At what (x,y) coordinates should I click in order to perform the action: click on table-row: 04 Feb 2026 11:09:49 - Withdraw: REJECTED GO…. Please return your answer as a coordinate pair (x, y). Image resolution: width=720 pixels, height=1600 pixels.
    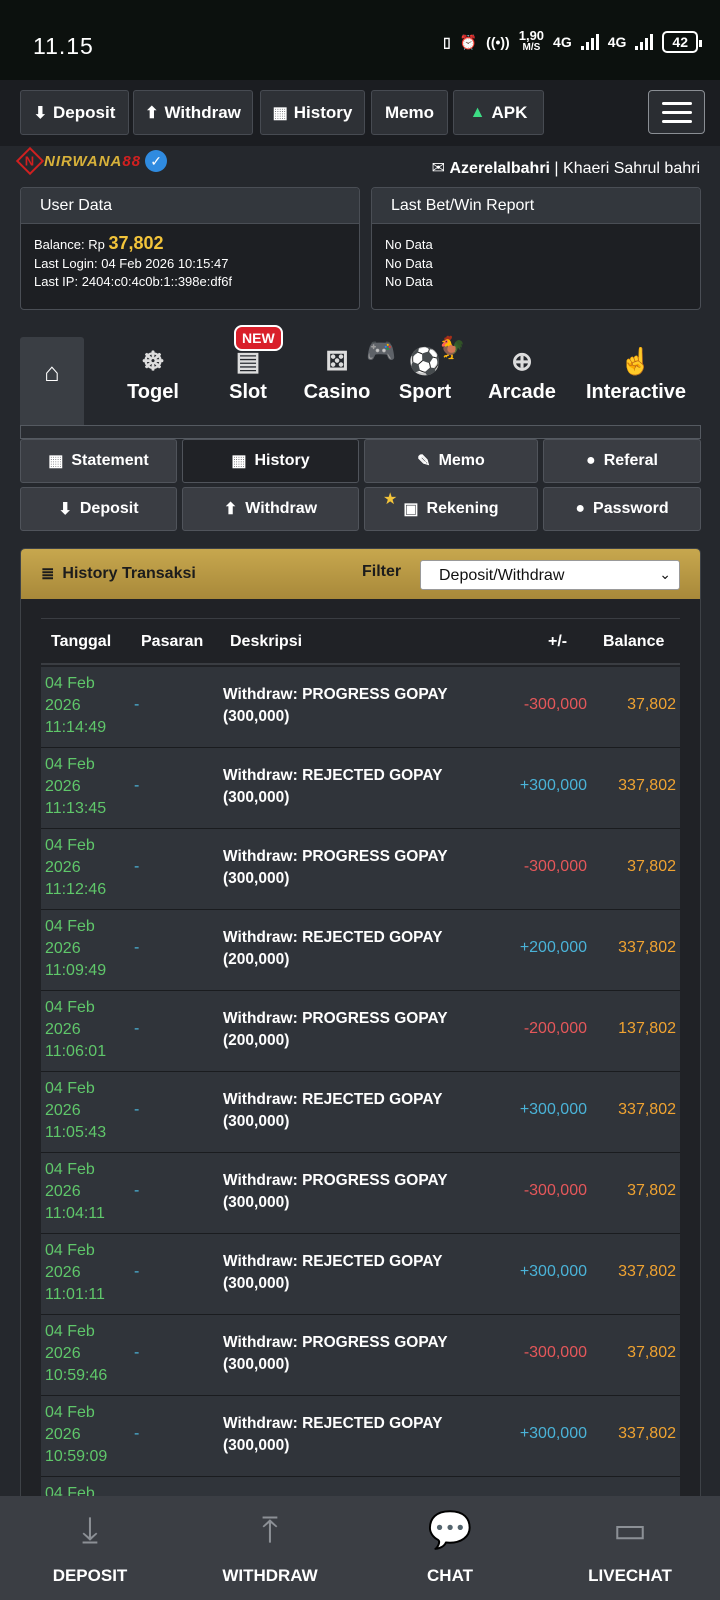
    Looking at the image, I should click on (360, 950).